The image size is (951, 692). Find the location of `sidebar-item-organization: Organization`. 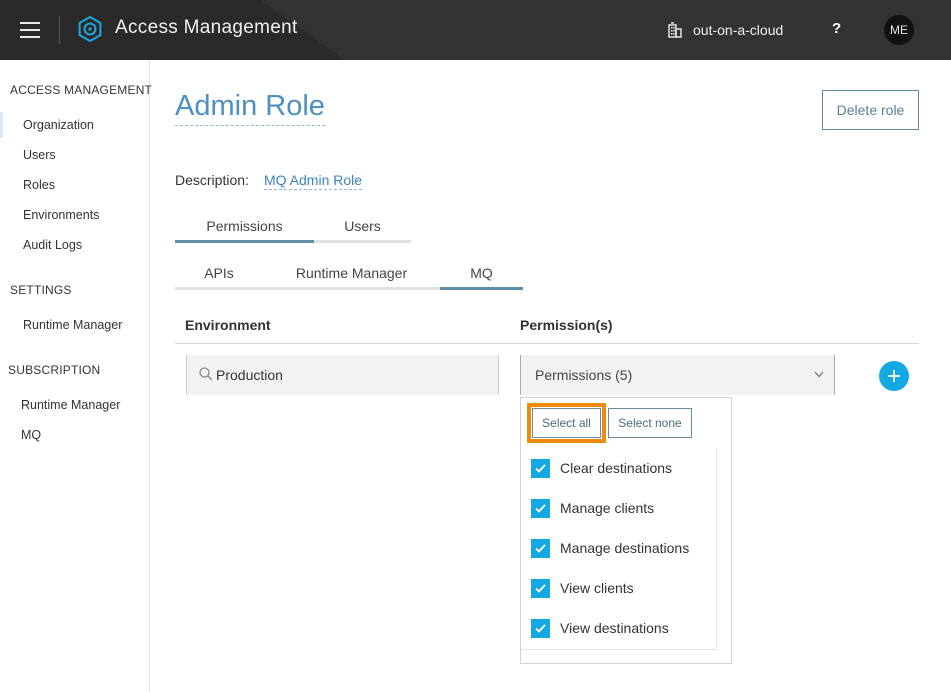

sidebar-item-organization: Organization is located at coordinates (58, 125).